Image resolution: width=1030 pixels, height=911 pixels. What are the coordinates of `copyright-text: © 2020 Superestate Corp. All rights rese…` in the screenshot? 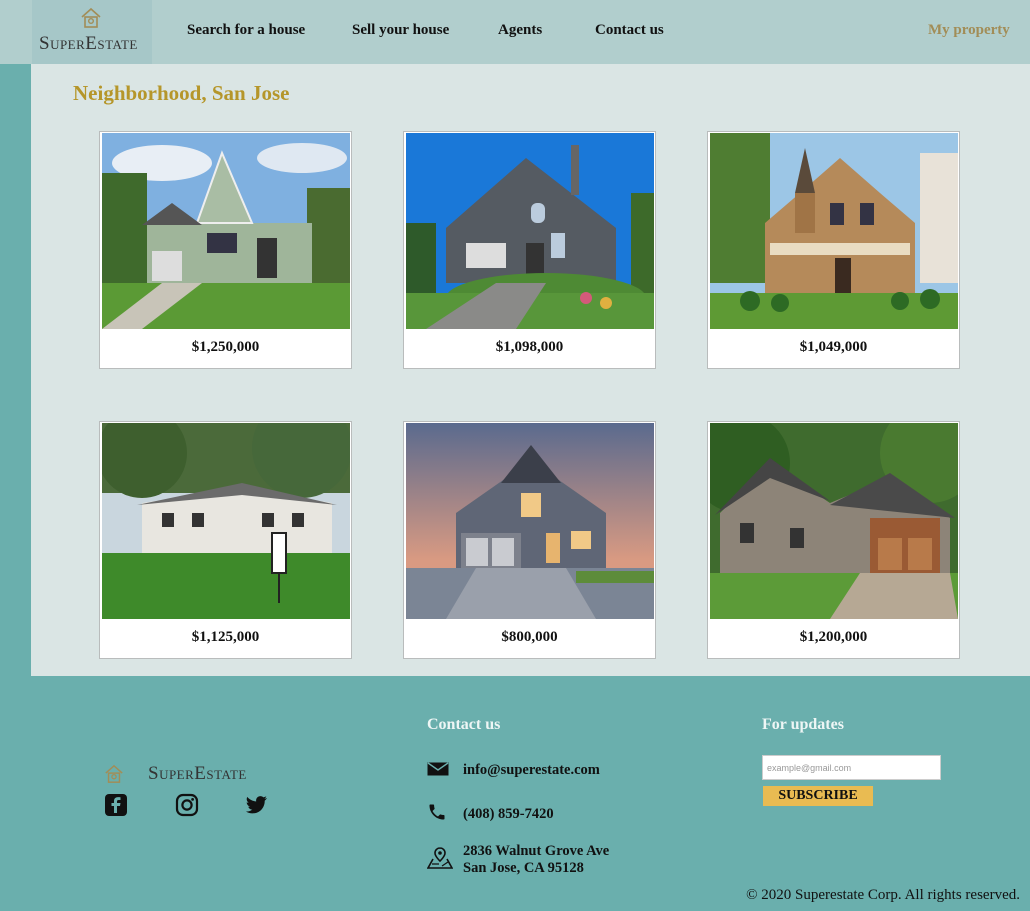 It's located at (883, 895).